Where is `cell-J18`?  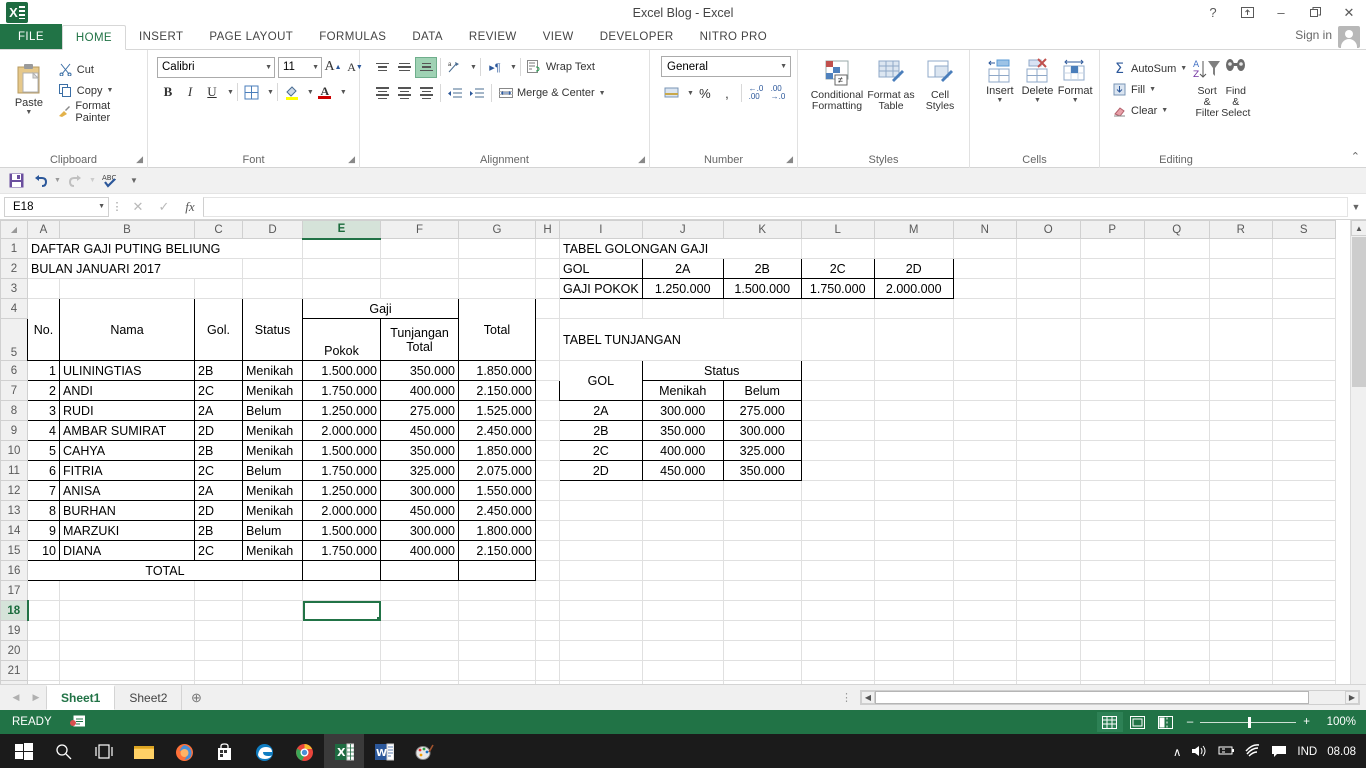 cell-J18 is located at coordinates (683, 610).